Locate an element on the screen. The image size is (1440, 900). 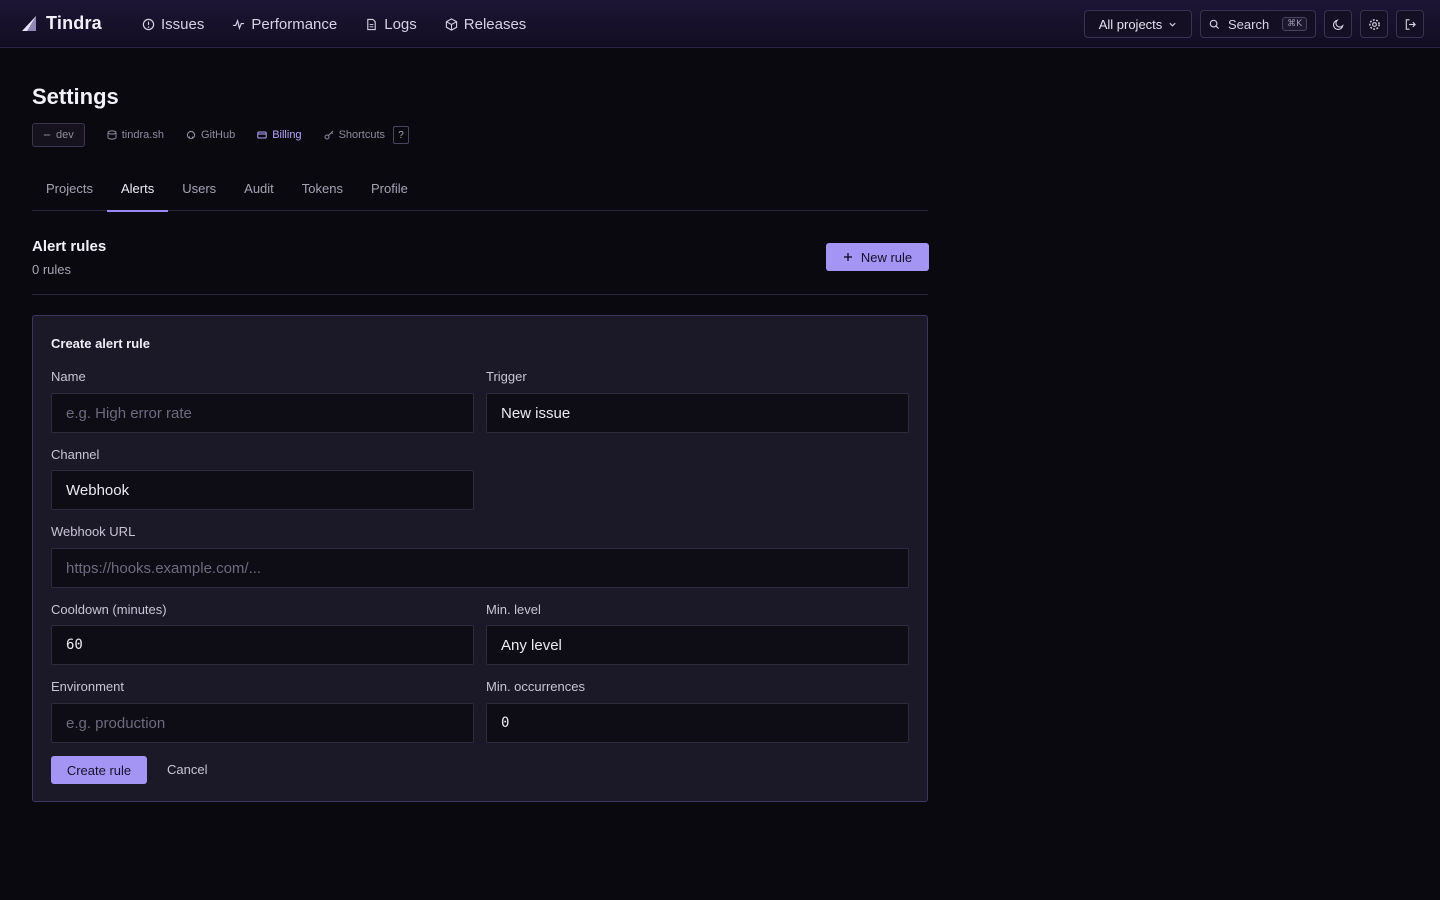
chevron-down-icon is located at coordinates (1172, 24).